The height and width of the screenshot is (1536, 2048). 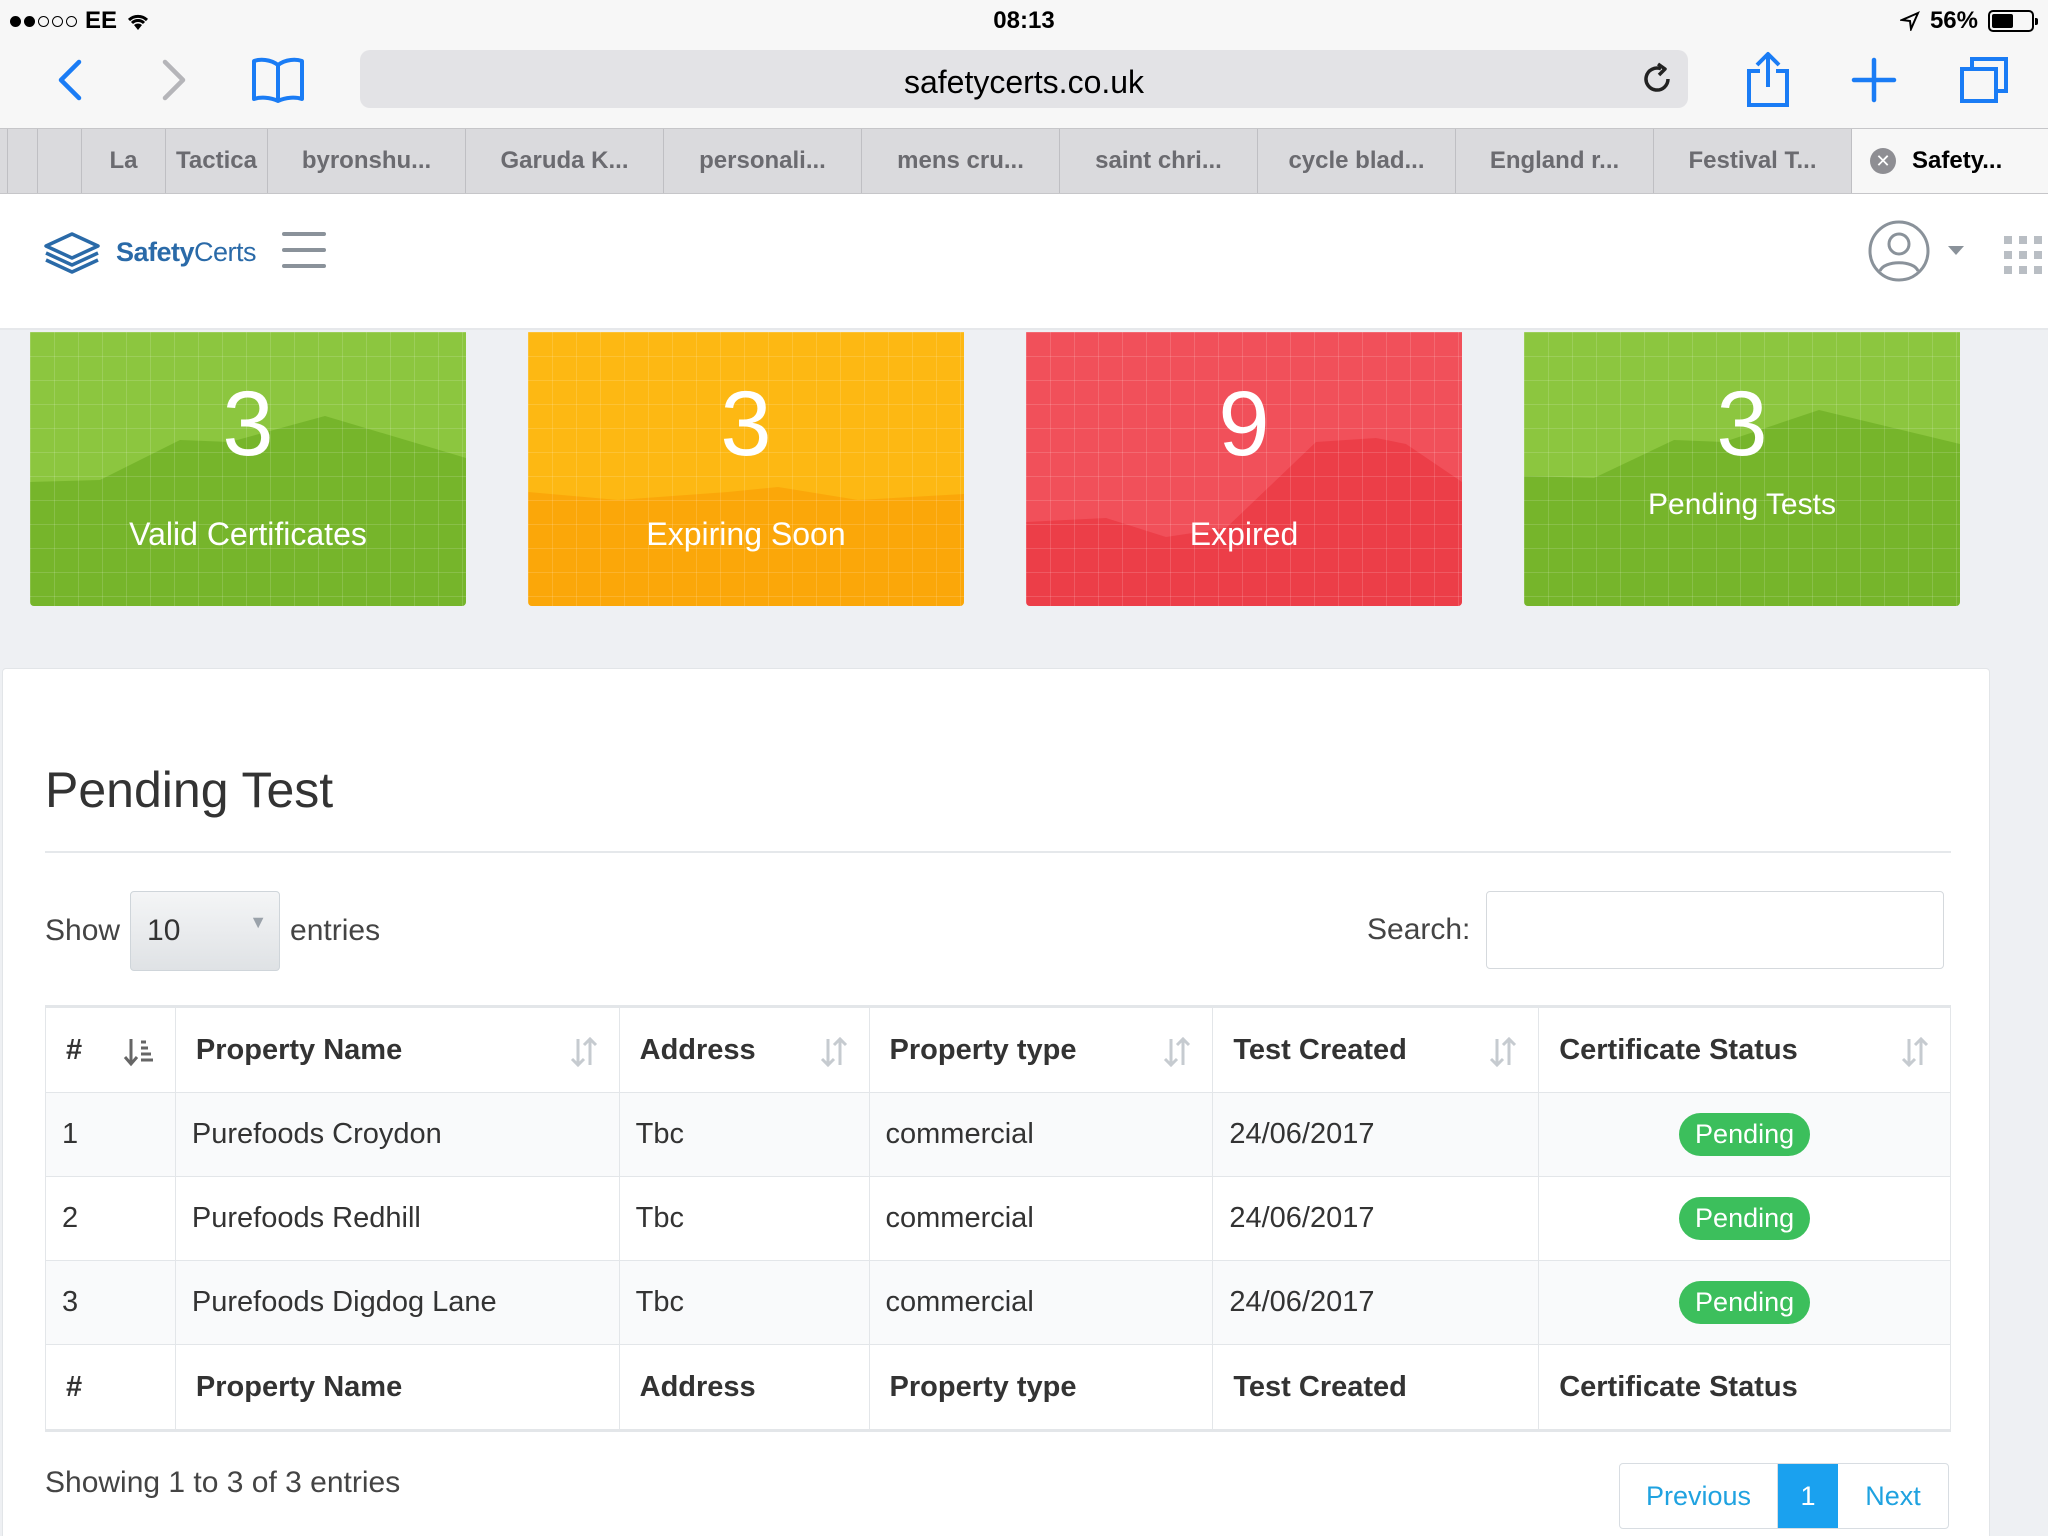 What do you see at coordinates (1909, 21) in the screenshot?
I see `location-arrow-icon` at bounding box center [1909, 21].